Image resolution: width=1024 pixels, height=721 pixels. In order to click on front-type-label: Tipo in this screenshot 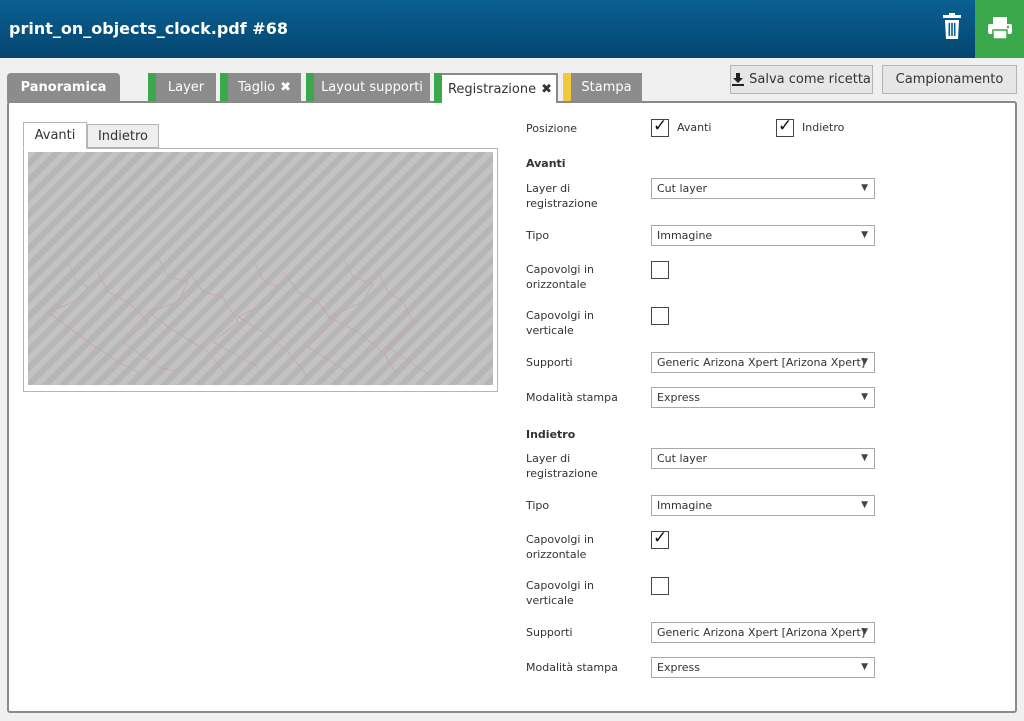, I will do `click(538, 235)`.